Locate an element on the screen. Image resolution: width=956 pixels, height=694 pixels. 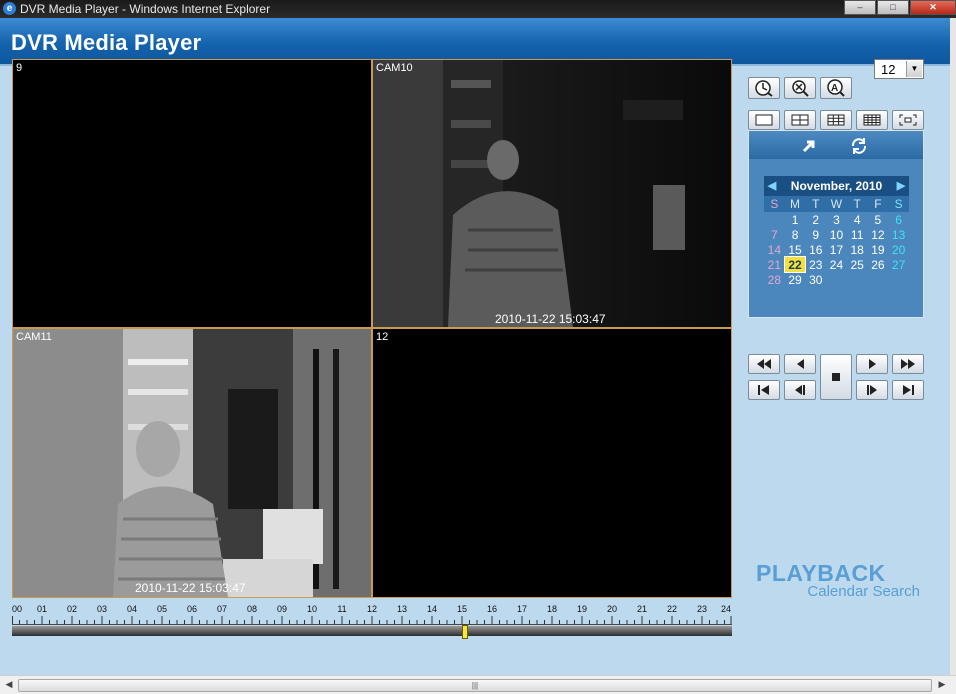
scroll-left-icon: ◀ is located at coordinates (9, 685).